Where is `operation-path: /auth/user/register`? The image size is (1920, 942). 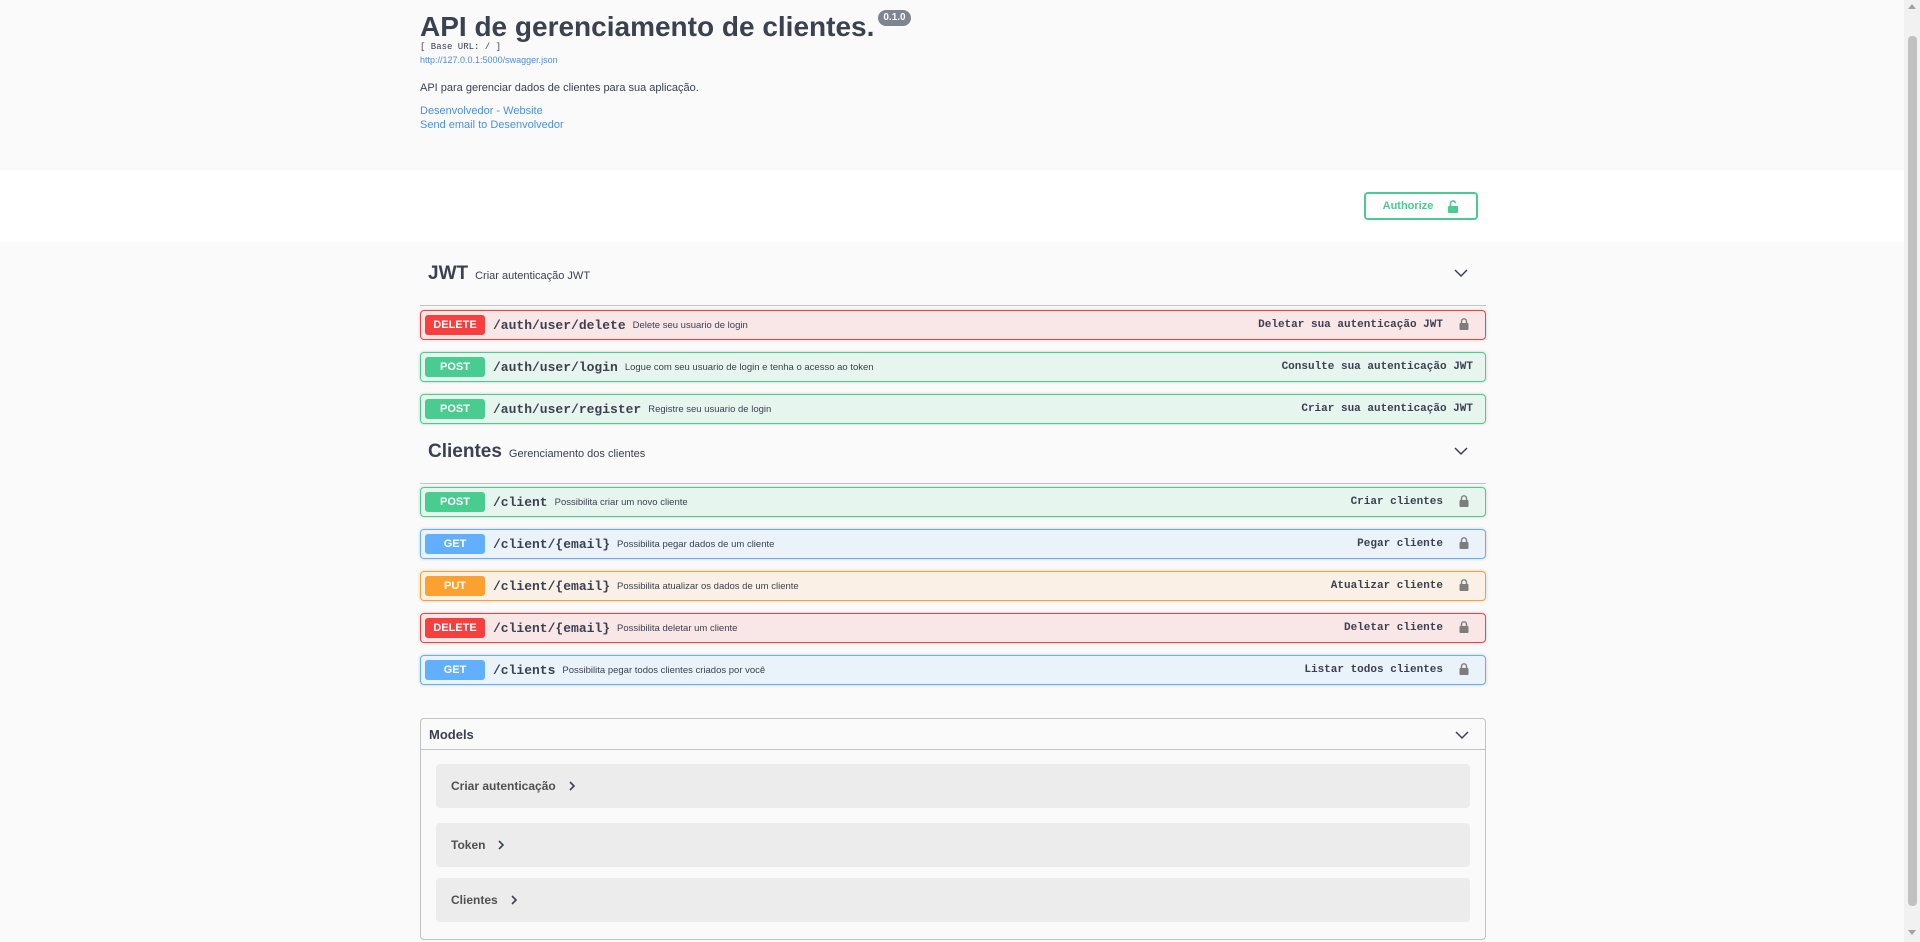
operation-path: /auth/user/register is located at coordinates (567, 409).